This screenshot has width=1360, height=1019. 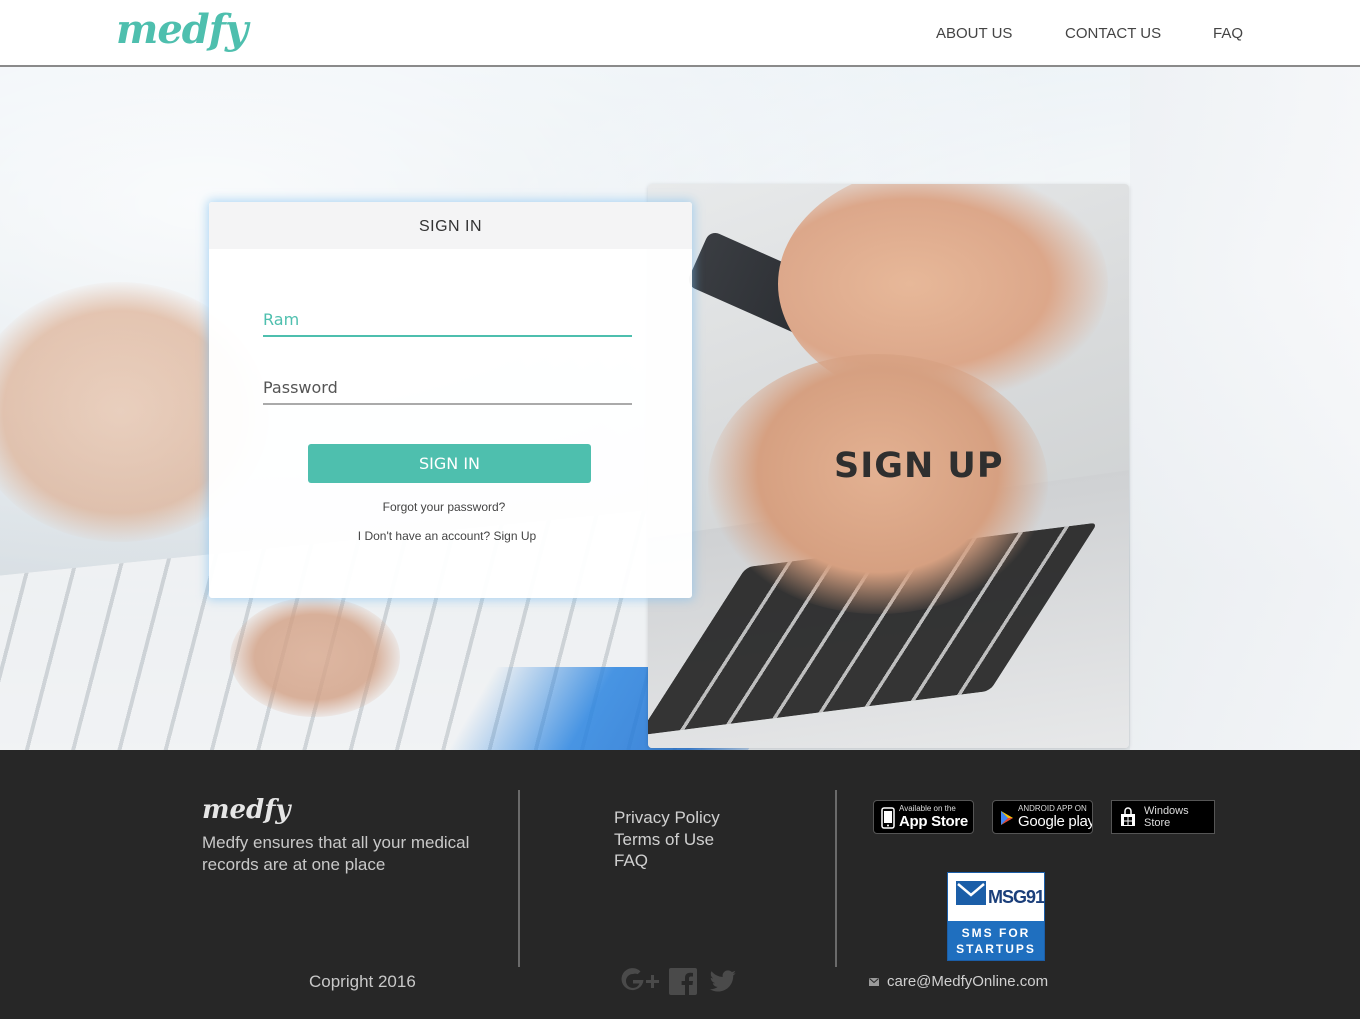 I want to click on msg91-line1: SMS FOR, so click(x=996, y=933).